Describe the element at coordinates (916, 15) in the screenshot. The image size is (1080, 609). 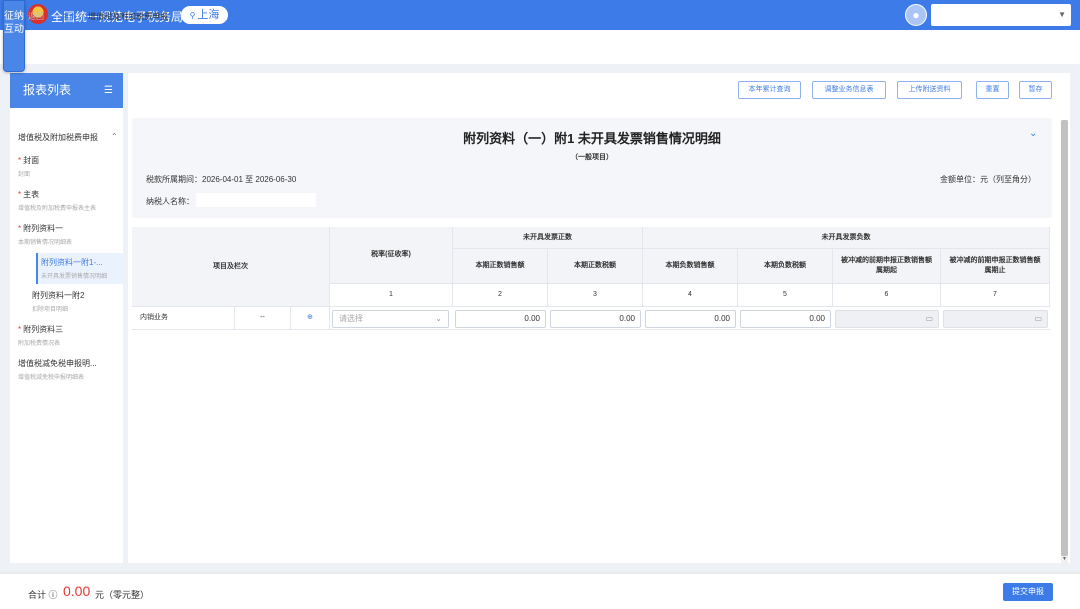
I see `user-avatar-icon: ●` at that location.